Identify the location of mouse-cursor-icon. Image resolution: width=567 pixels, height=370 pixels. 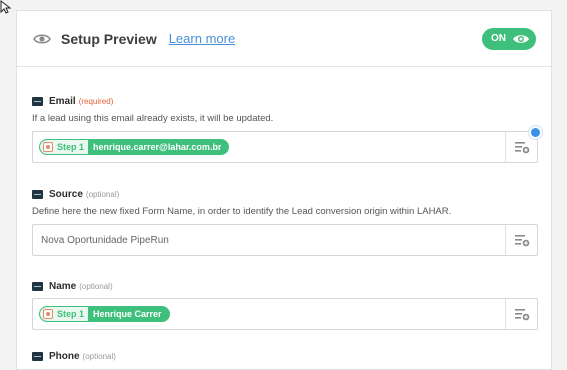
(6, 7).